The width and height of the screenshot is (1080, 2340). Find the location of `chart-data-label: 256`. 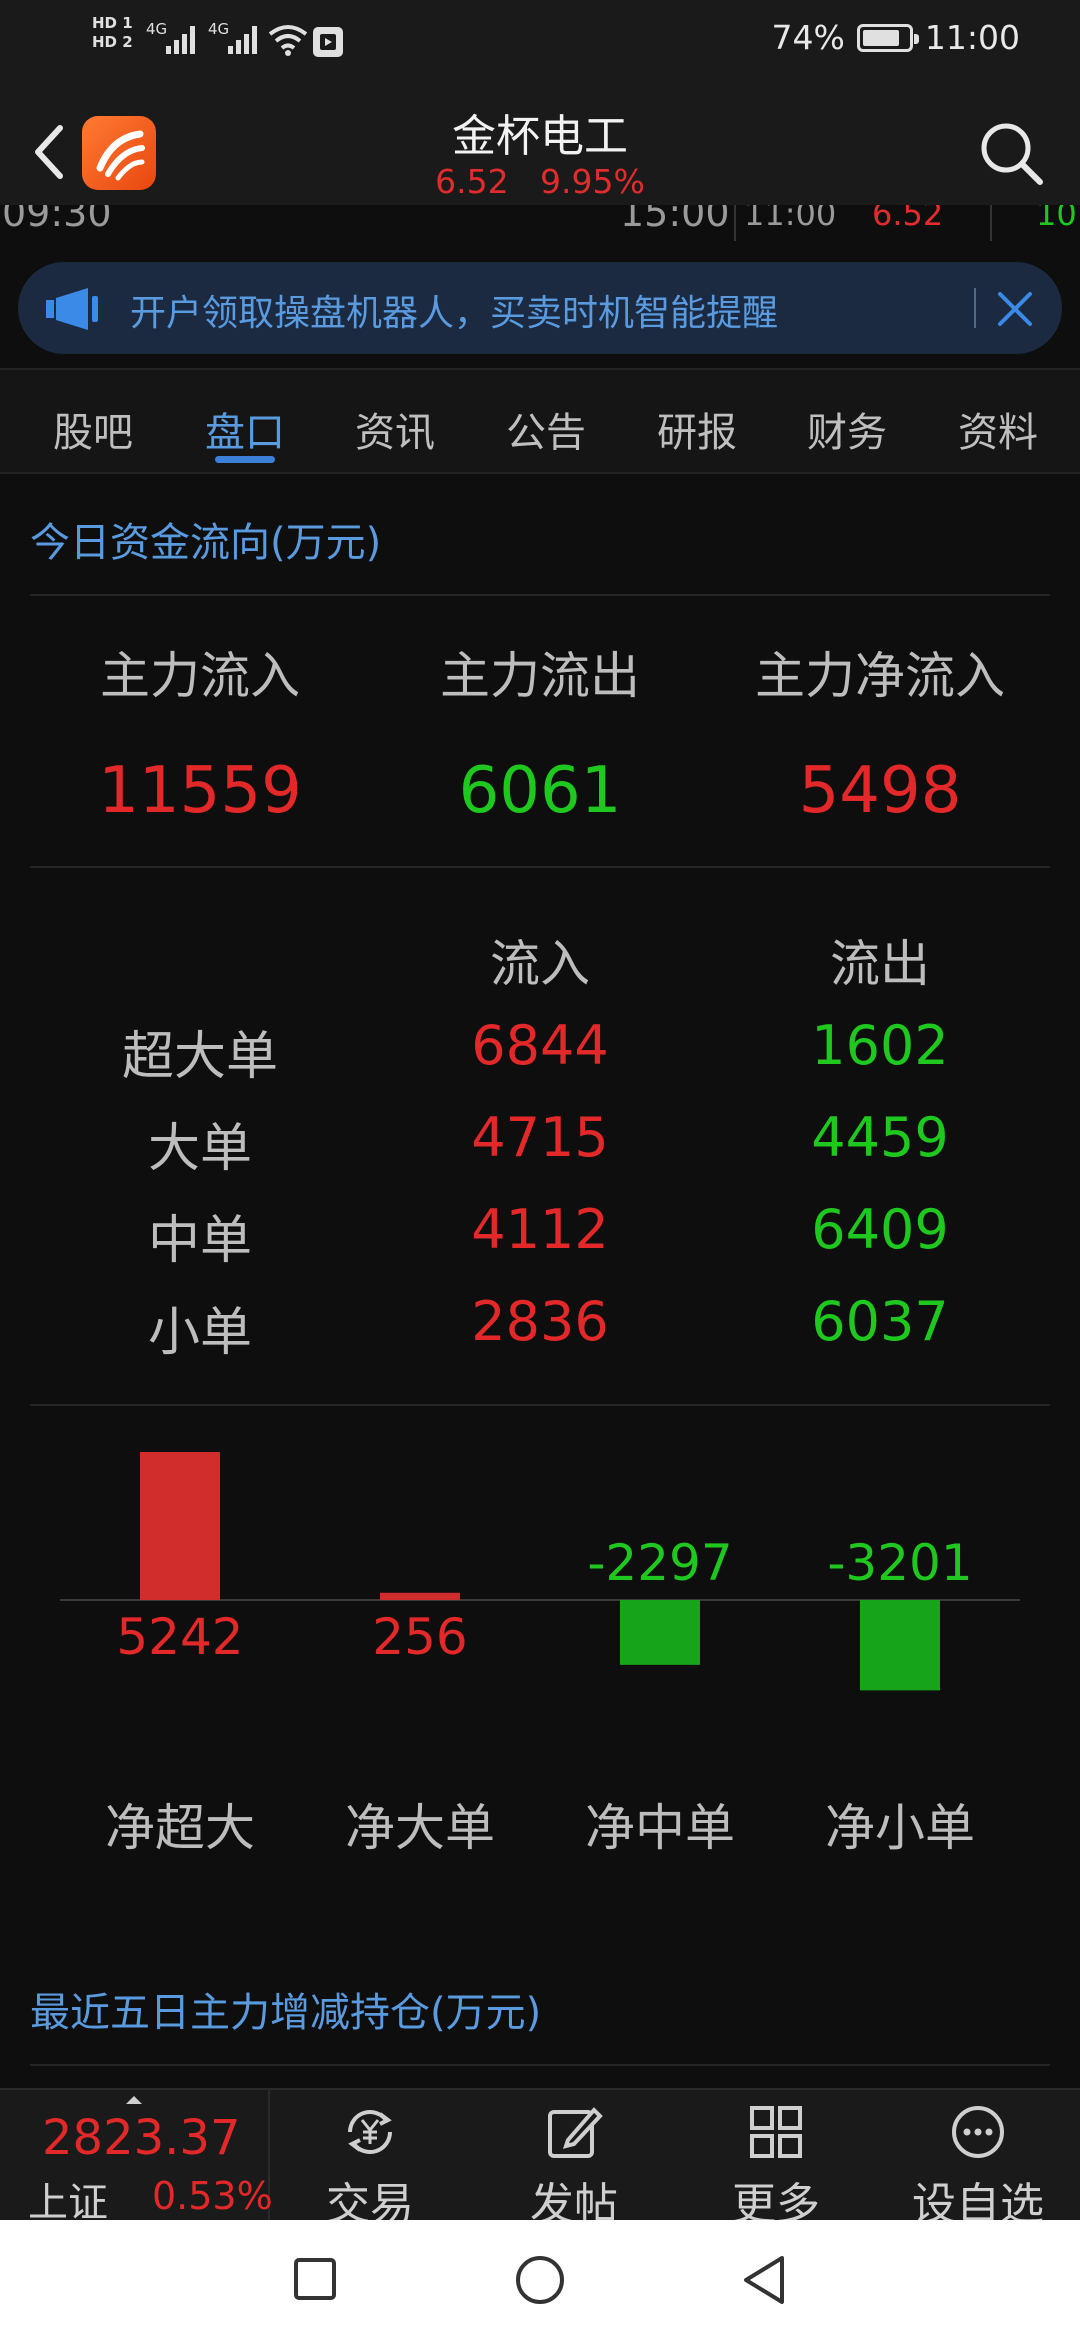

chart-data-label: 256 is located at coordinates (420, 1637).